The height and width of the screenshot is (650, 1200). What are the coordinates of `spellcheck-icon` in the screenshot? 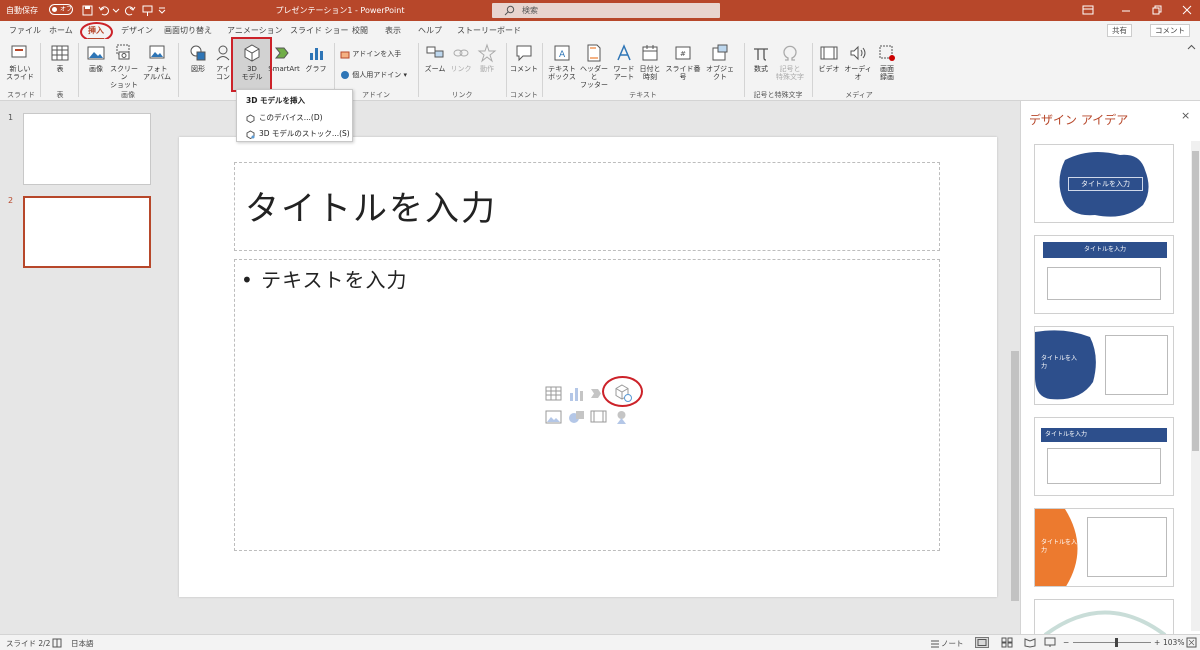 It's located at (57, 643).